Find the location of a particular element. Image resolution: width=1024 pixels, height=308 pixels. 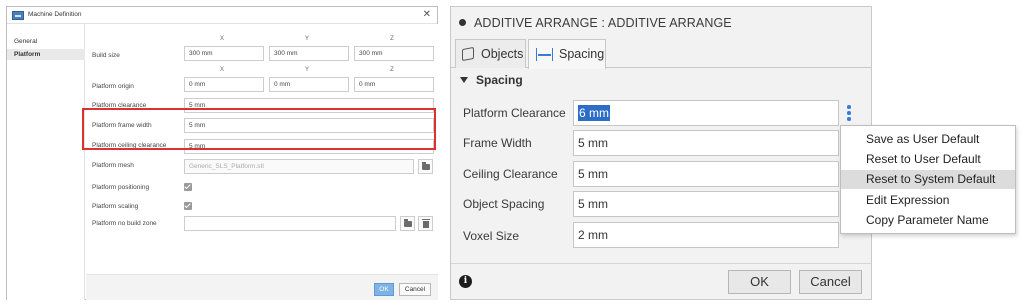

platform-mesh-field: Generic_SLS_Platform.stl is located at coordinates (299, 166).